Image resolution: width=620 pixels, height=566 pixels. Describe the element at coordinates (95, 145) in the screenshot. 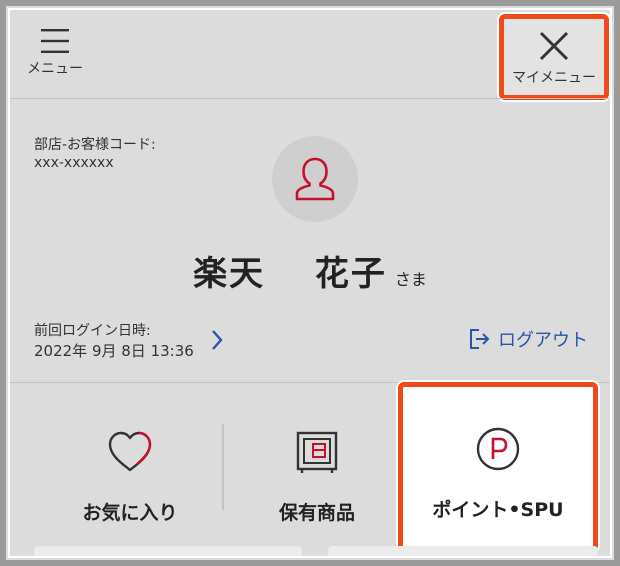

I see `customer-code-label: 部店-お客様コード:` at that location.